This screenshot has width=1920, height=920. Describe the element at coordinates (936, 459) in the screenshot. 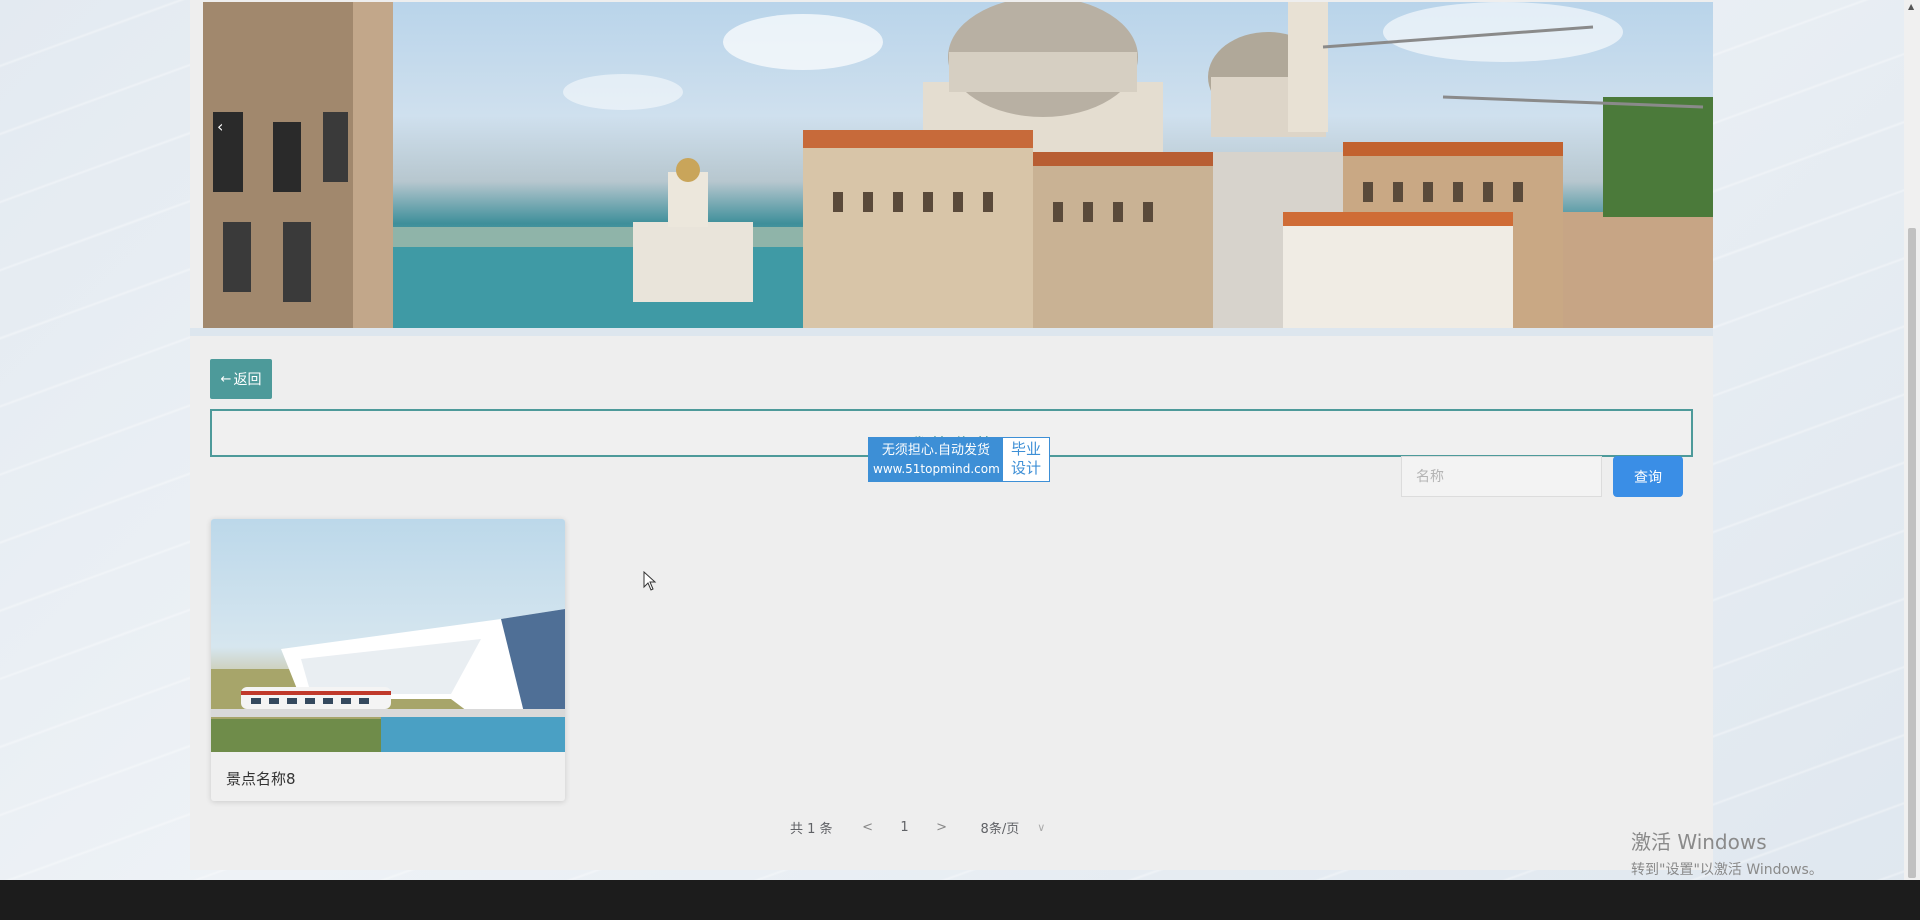

I see `watermark-left: 无须担心.自动发货 www.51topmind.com` at that location.